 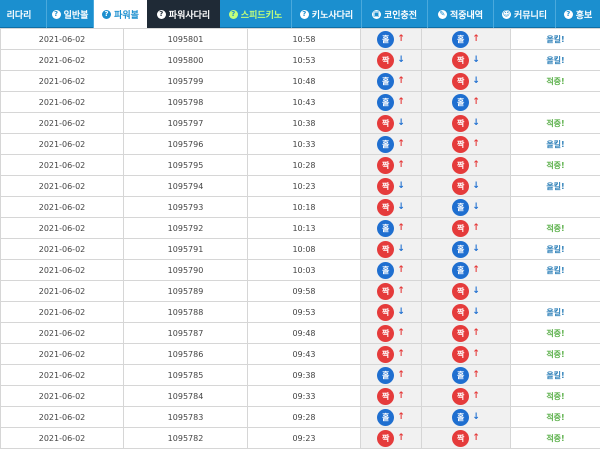 I want to click on tab-keno-ladder: ? 키노사다리, so click(x=327, y=14).